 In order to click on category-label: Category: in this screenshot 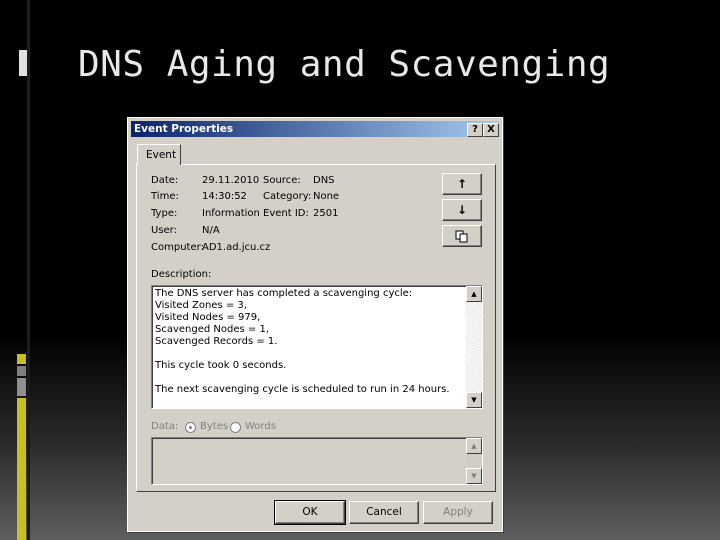, I will do `click(287, 196)`.